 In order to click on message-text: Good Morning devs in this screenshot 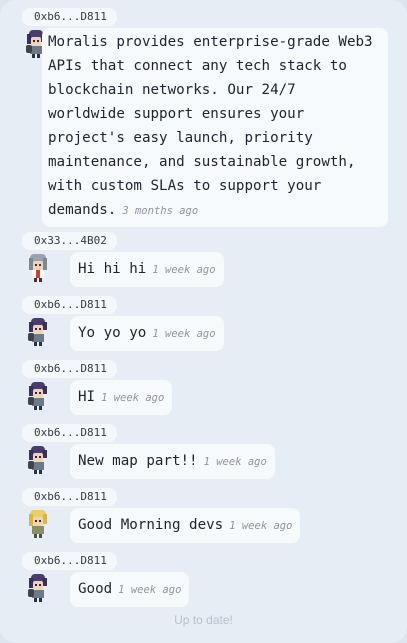, I will do `click(151, 525)`.